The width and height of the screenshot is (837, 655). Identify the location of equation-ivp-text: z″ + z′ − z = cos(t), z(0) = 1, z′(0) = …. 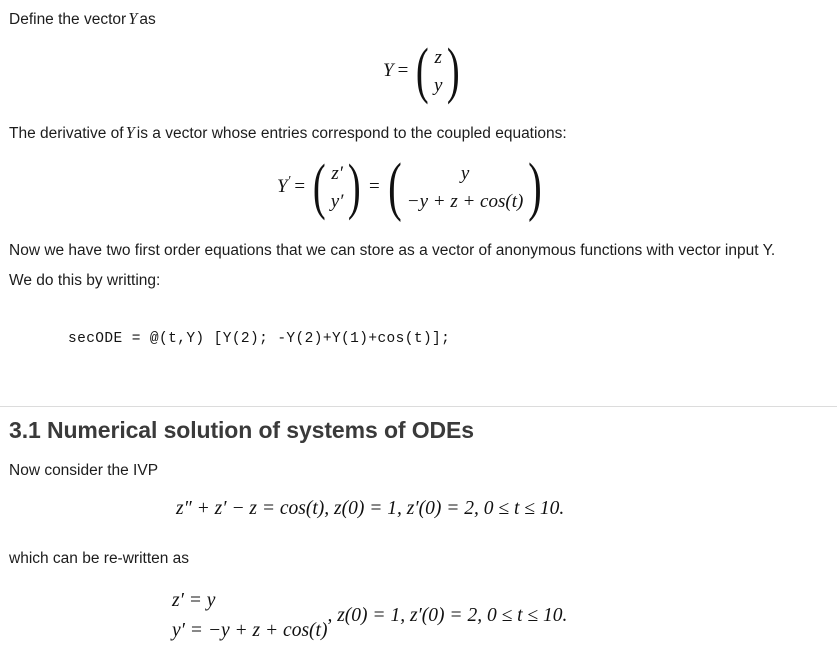
(370, 508).